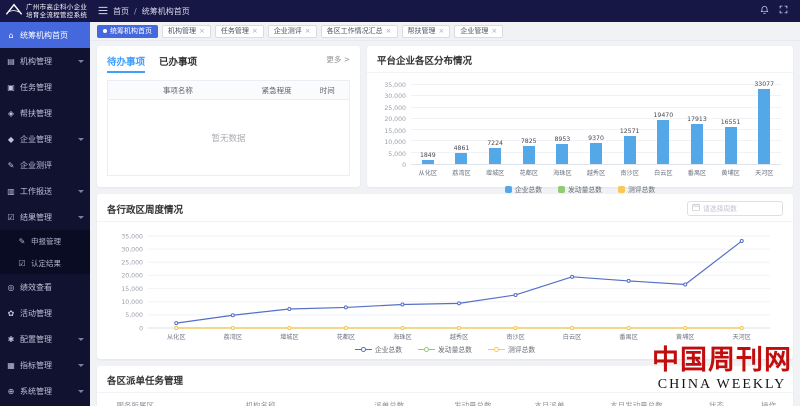 This screenshot has width=800, height=406. What do you see at coordinates (461, 149) in the screenshot?
I see `bar-value-label: 4861` at bounding box center [461, 149].